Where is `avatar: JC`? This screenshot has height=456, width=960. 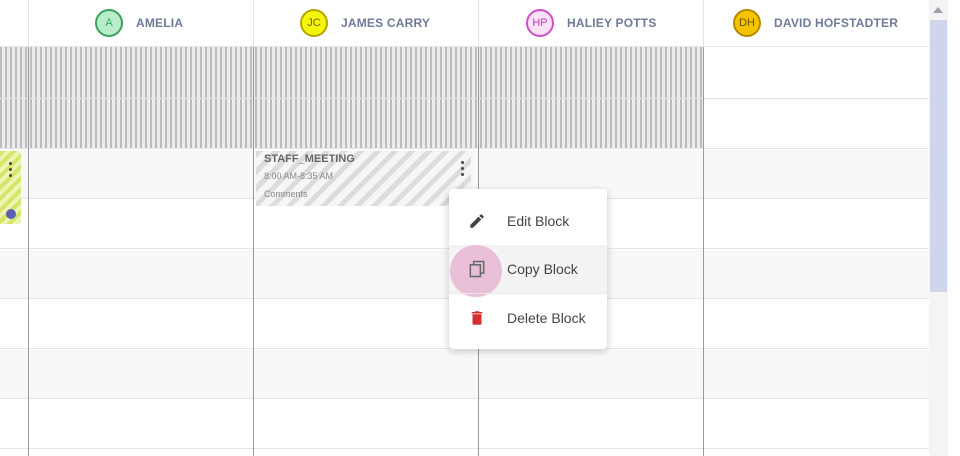
avatar: JC is located at coordinates (314, 23).